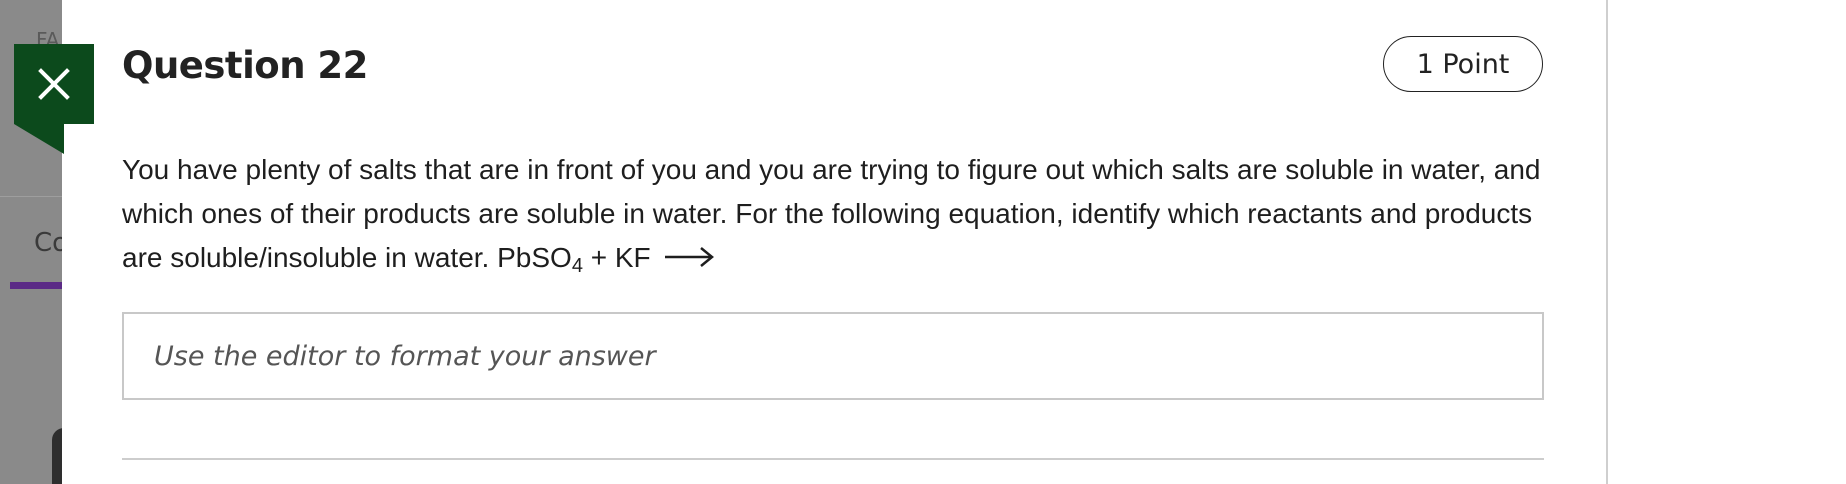 This screenshot has height=484, width=1846. What do you see at coordinates (534, 257) in the screenshot?
I see `formula-prefix: PbSO` at bounding box center [534, 257].